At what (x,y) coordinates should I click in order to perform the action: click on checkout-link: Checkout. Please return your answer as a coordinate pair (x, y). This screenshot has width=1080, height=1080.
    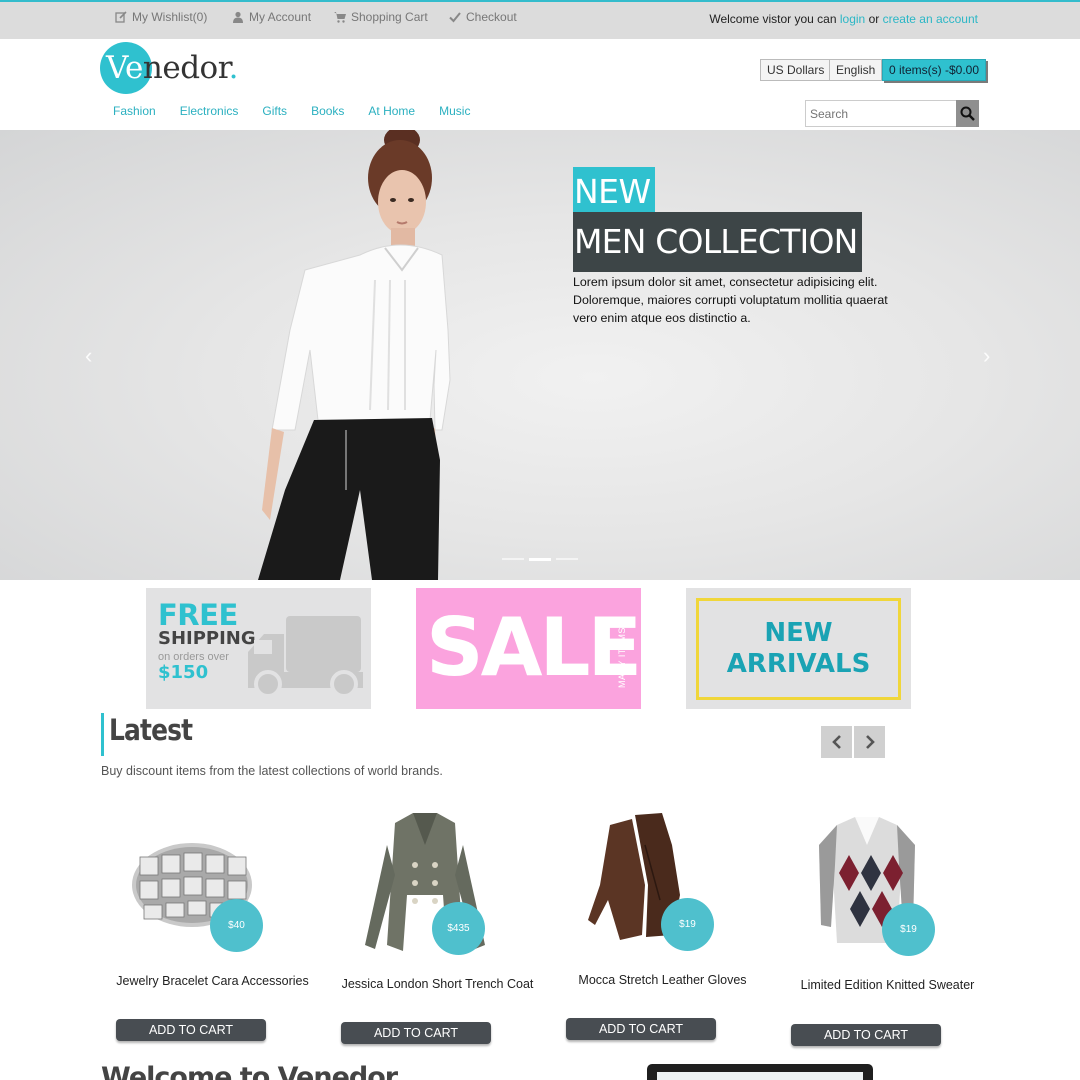
    Looking at the image, I should click on (483, 17).